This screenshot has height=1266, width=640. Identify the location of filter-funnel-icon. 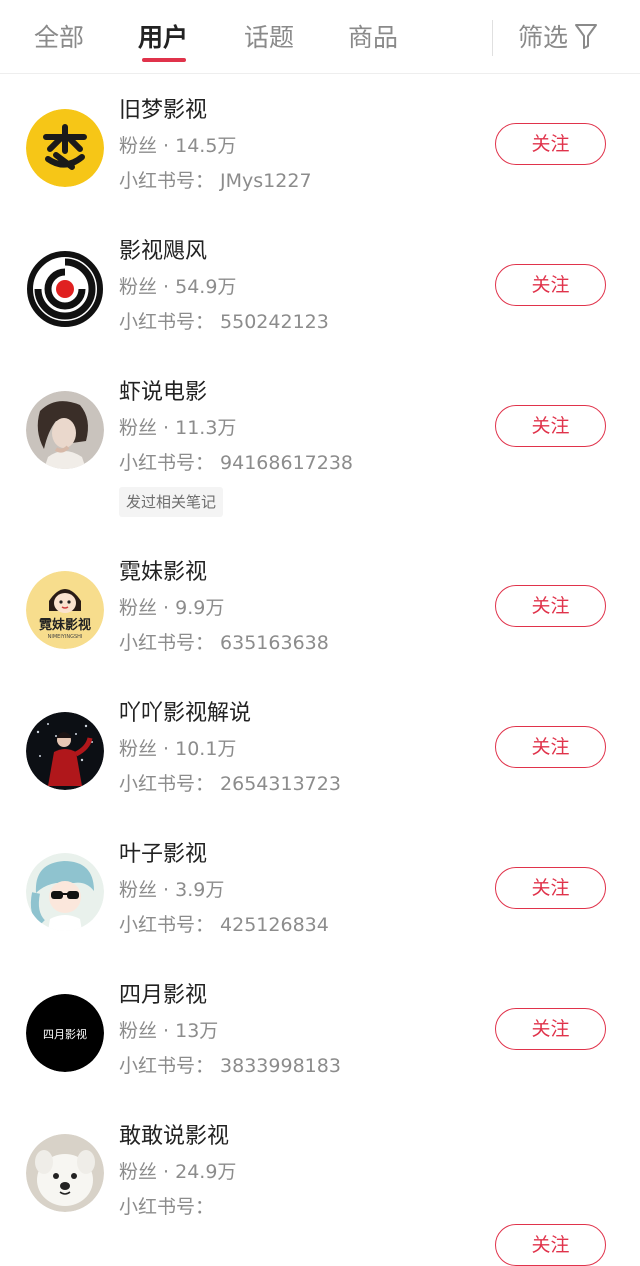
(586, 38).